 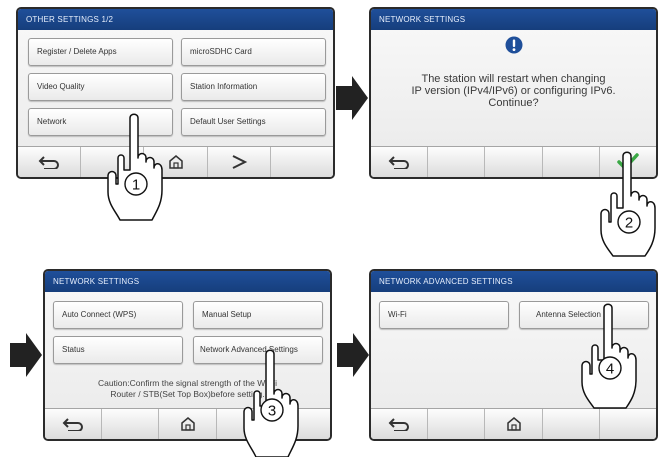 I want to click on step-1-label: 1, so click(x=136, y=185).